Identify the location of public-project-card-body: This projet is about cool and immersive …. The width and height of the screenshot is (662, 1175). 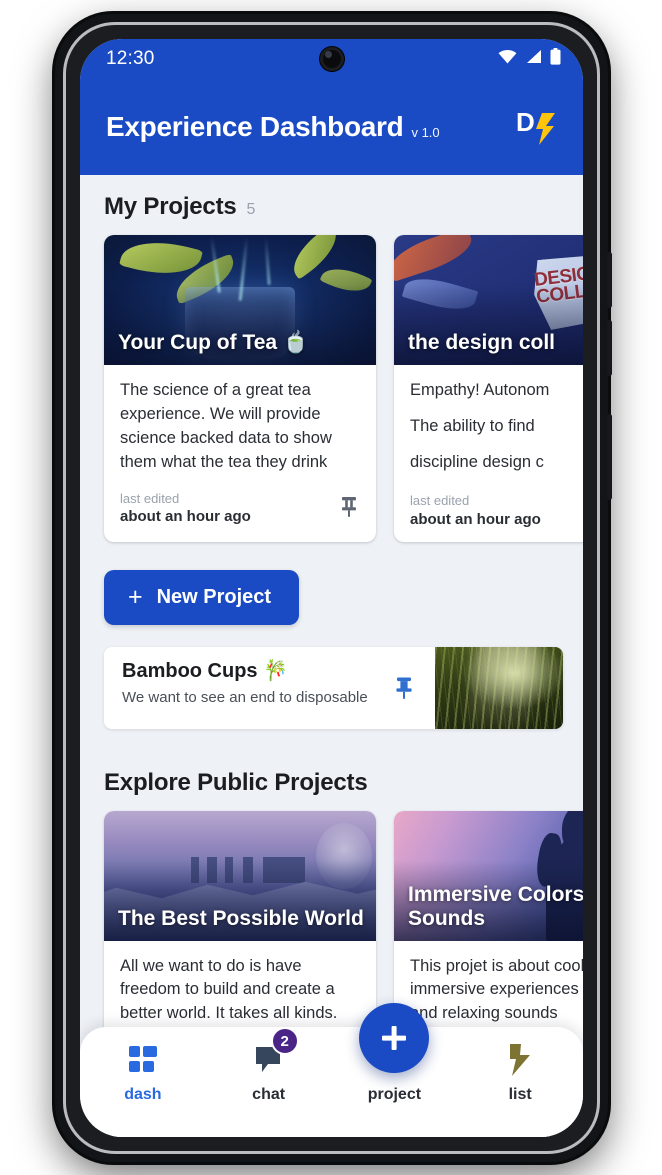
(488, 984).